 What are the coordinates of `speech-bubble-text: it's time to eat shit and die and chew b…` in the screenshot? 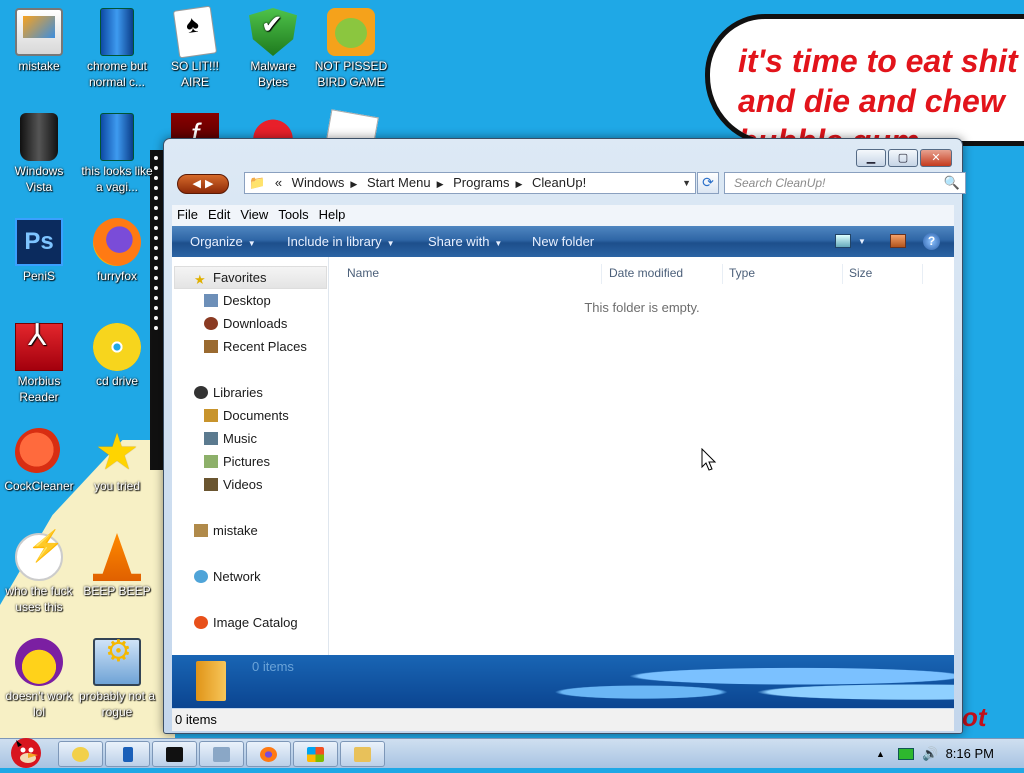 It's located at (878, 94).